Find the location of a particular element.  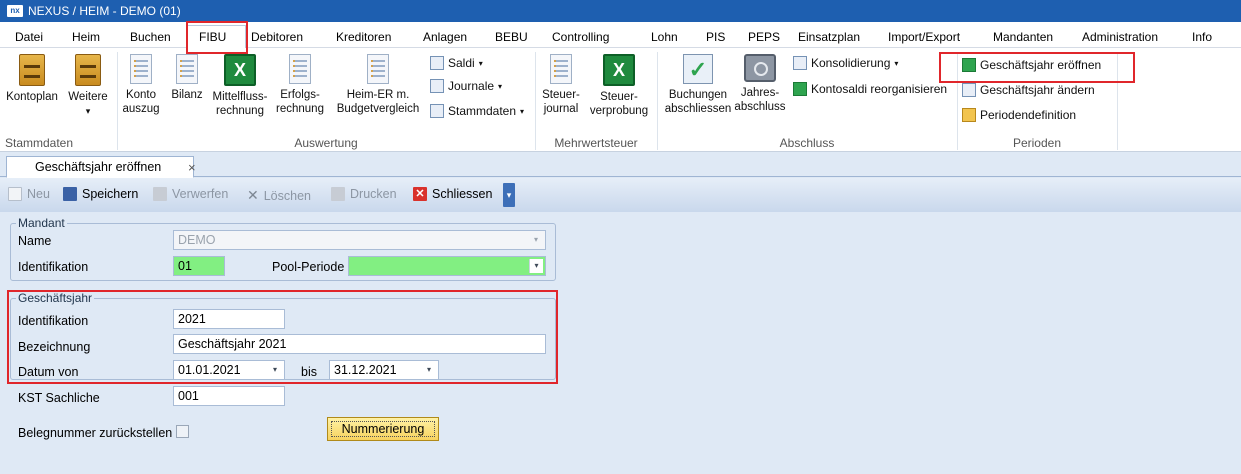

save-icon is located at coordinates (70, 194).